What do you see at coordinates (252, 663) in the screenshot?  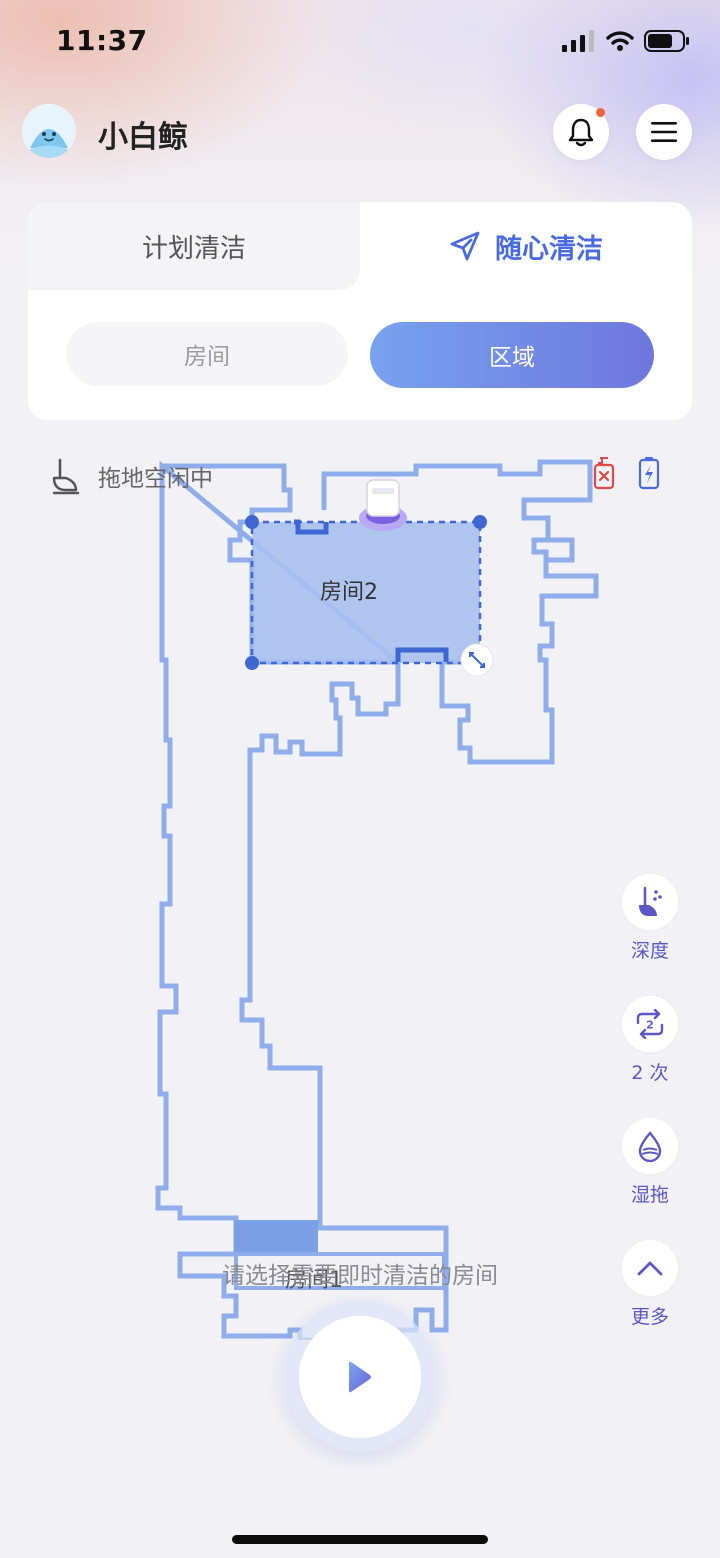 I see `zone-handle-bottom-left` at bounding box center [252, 663].